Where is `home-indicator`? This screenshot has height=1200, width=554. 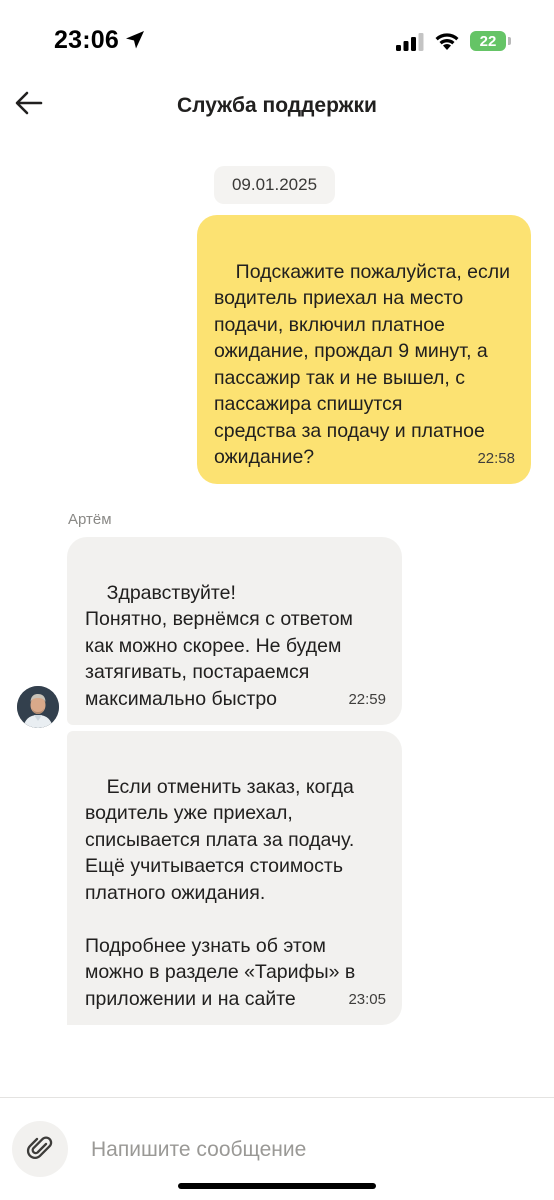 home-indicator is located at coordinates (277, 1186).